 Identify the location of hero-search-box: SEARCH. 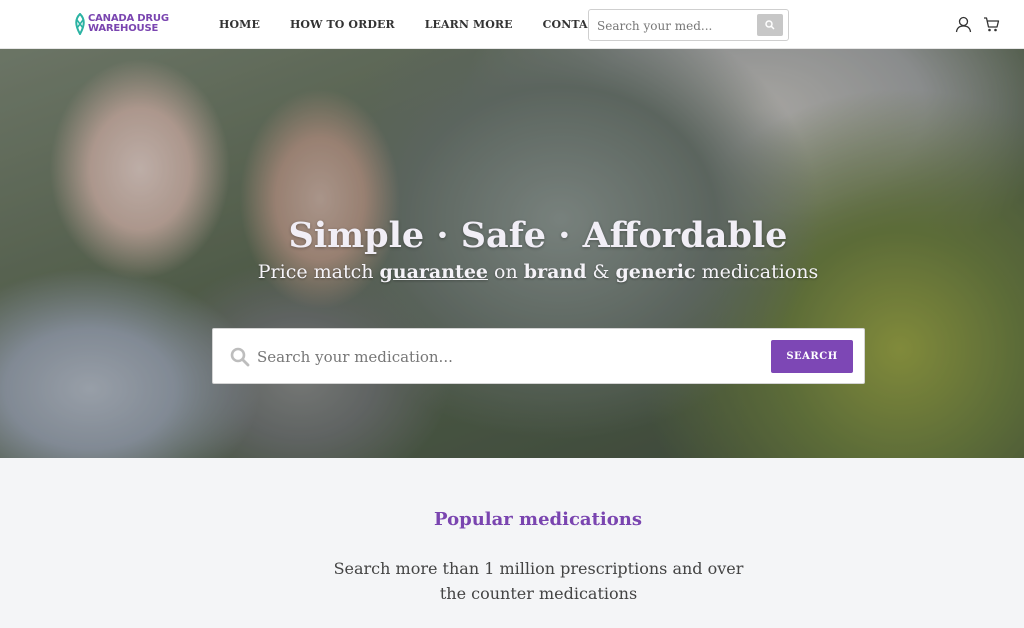
(538, 356).